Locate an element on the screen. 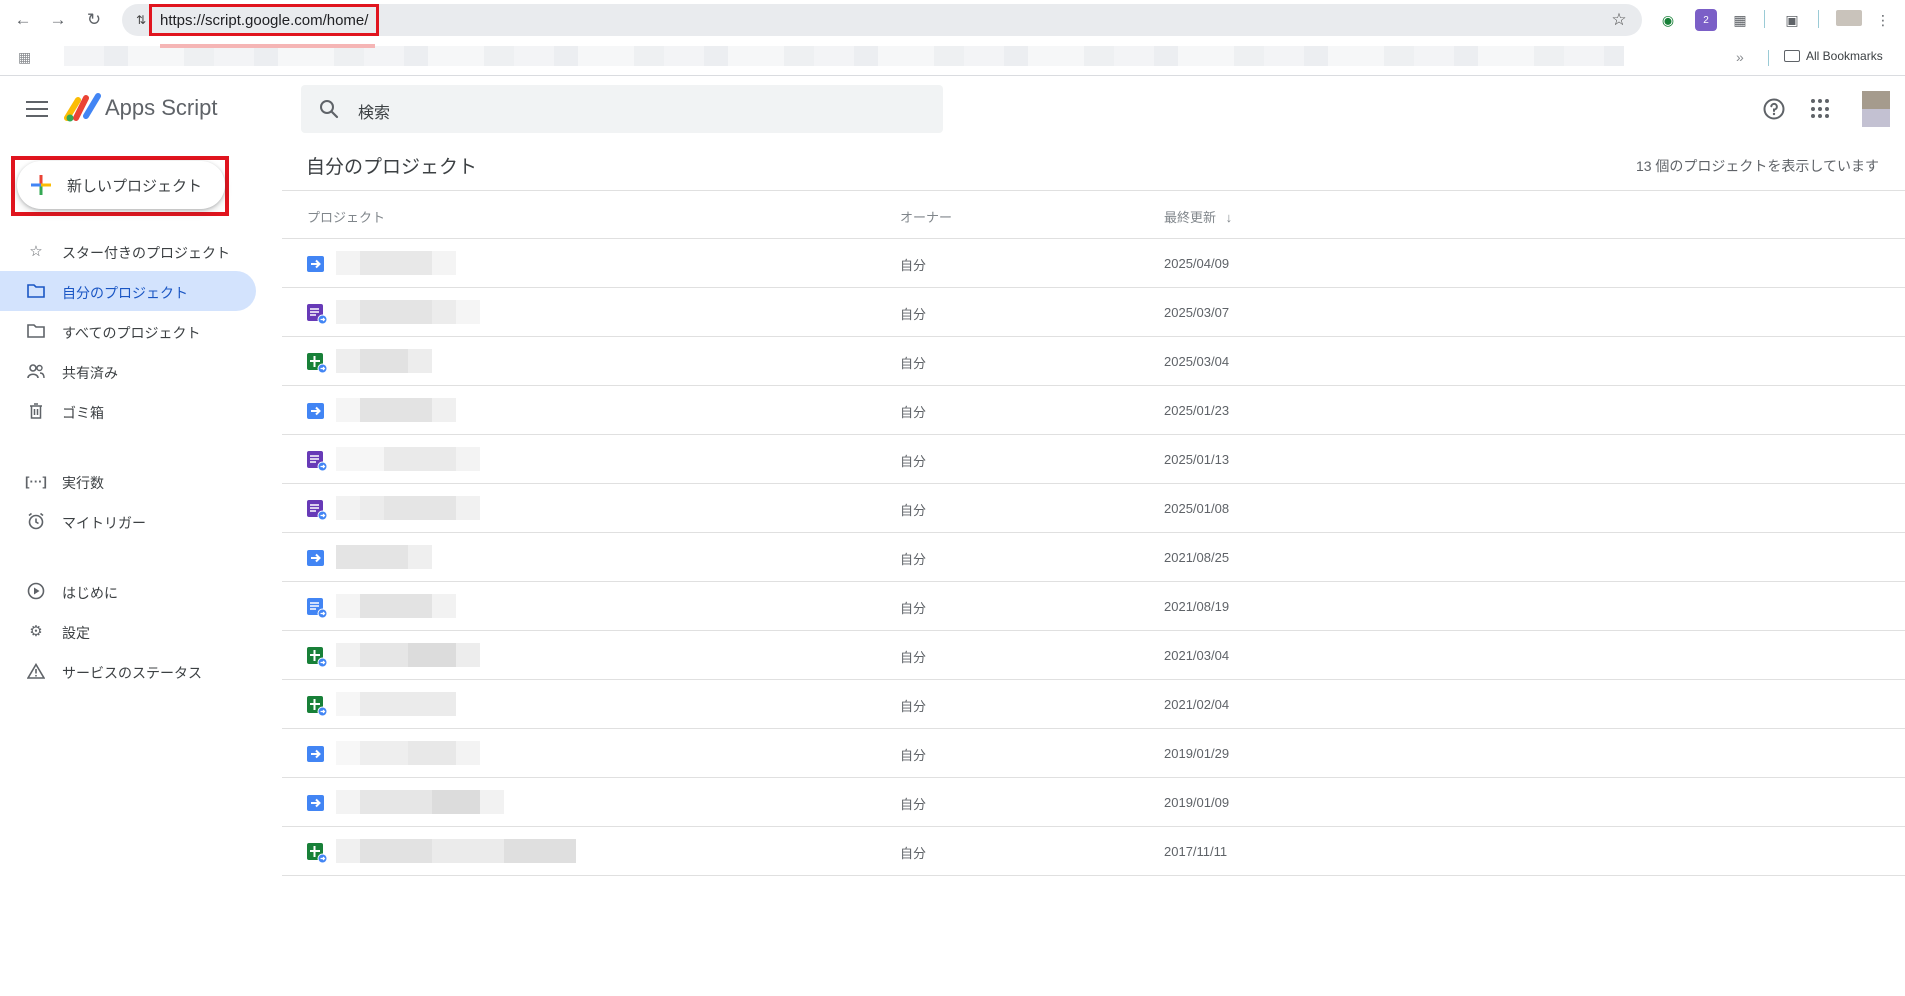 The width and height of the screenshot is (1905, 996). owner-cell: 自分 is located at coordinates (913, 412).